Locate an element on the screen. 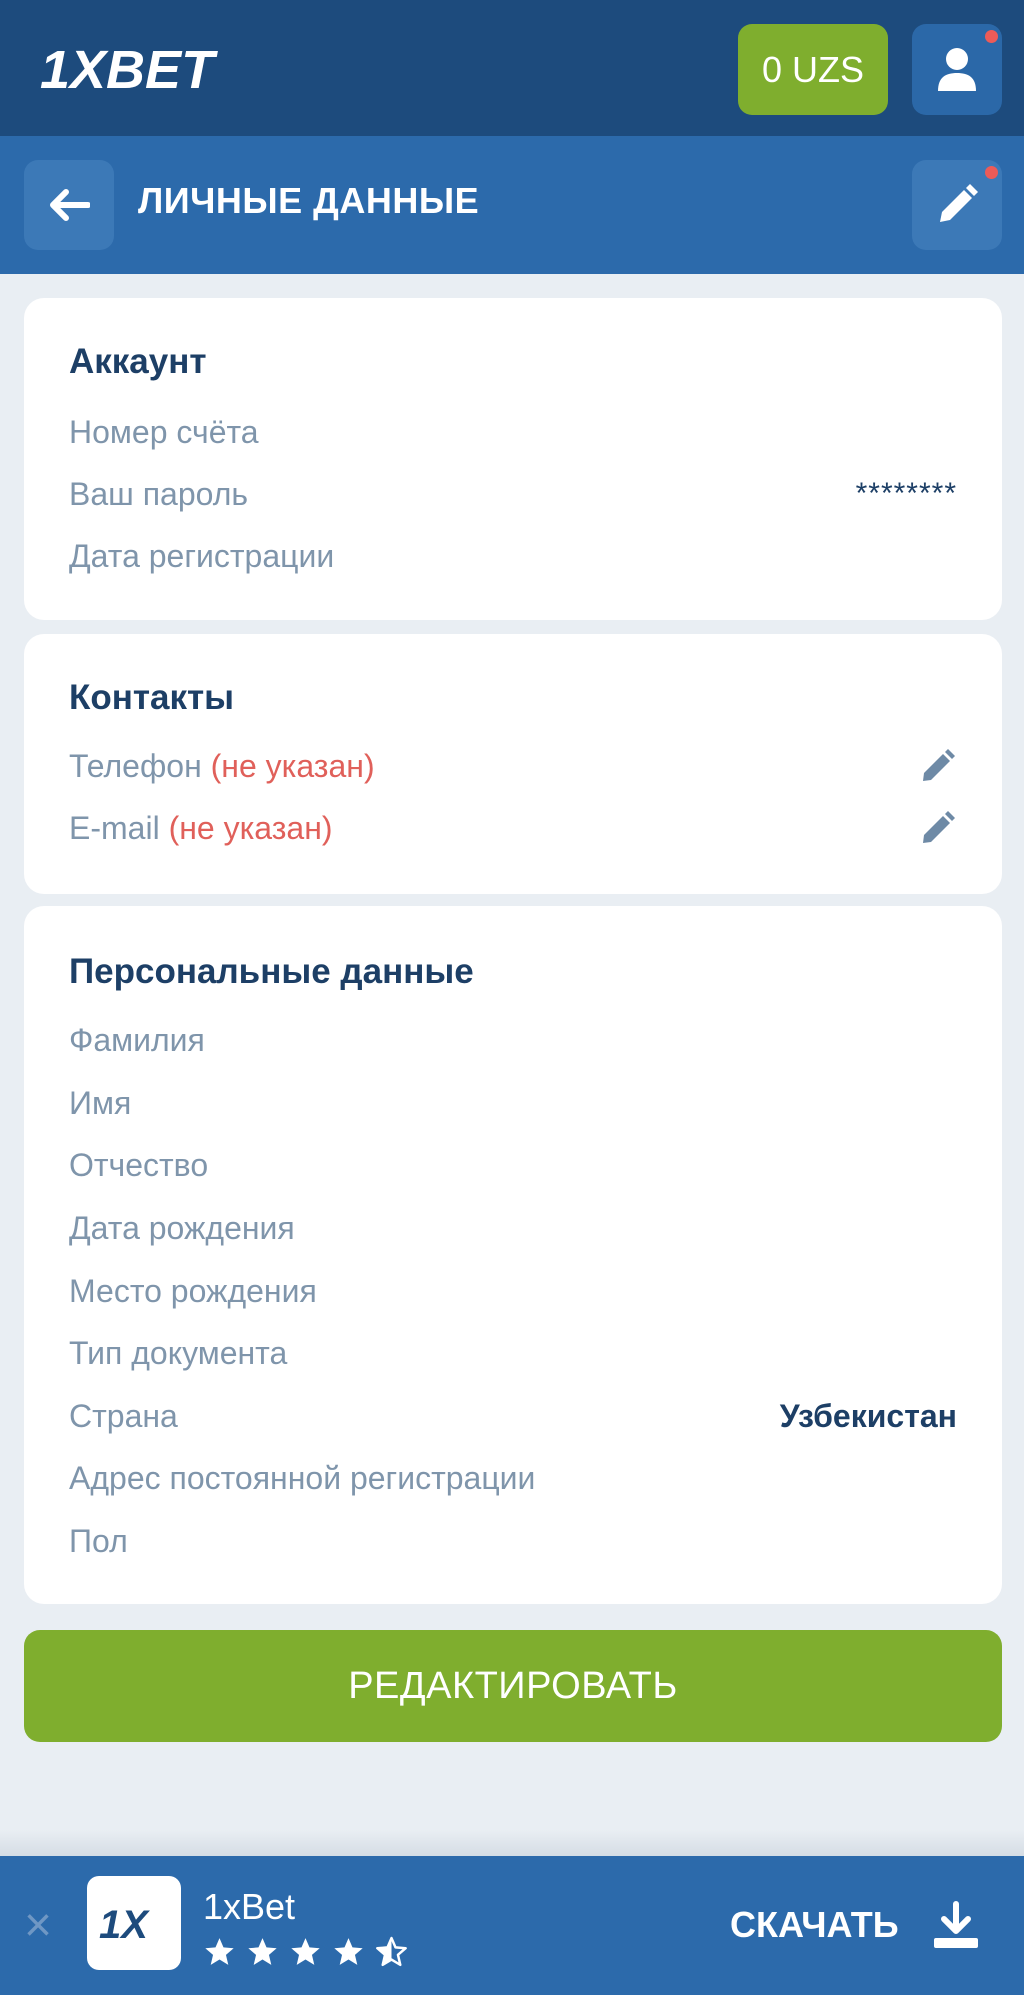  gender-row: Пол is located at coordinates (513, 1541).